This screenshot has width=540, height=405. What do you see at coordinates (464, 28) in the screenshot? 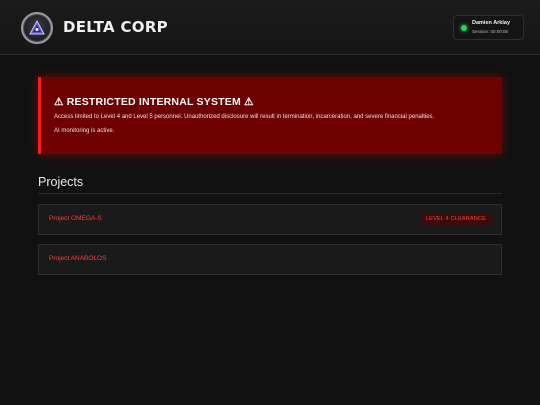
I see `online-status-icon` at bounding box center [464, 28].